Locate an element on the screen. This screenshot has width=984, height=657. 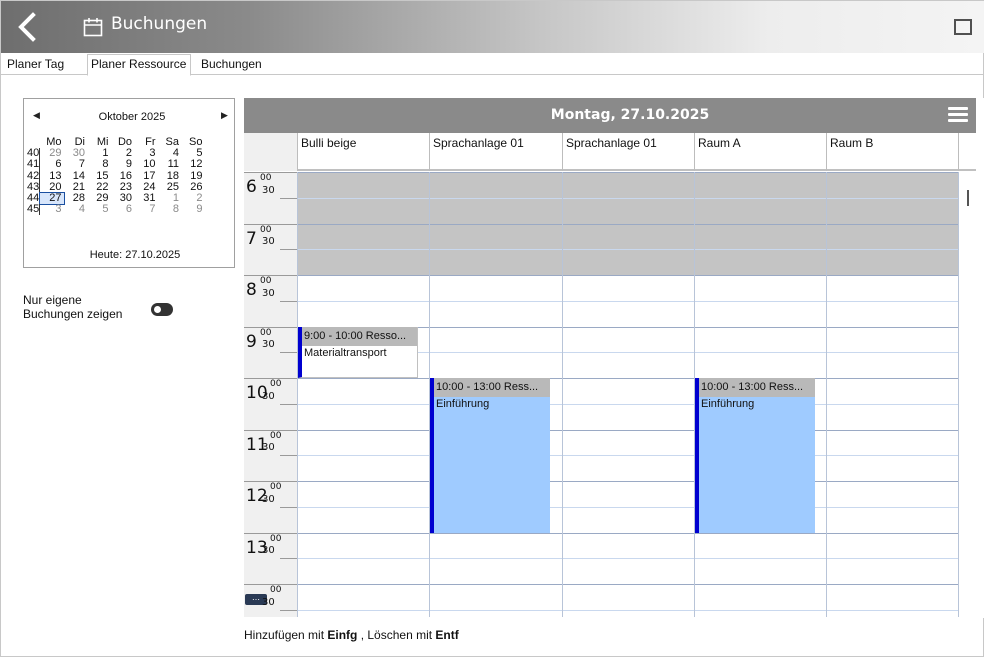
right-strip is located at coordinates (980, 358).